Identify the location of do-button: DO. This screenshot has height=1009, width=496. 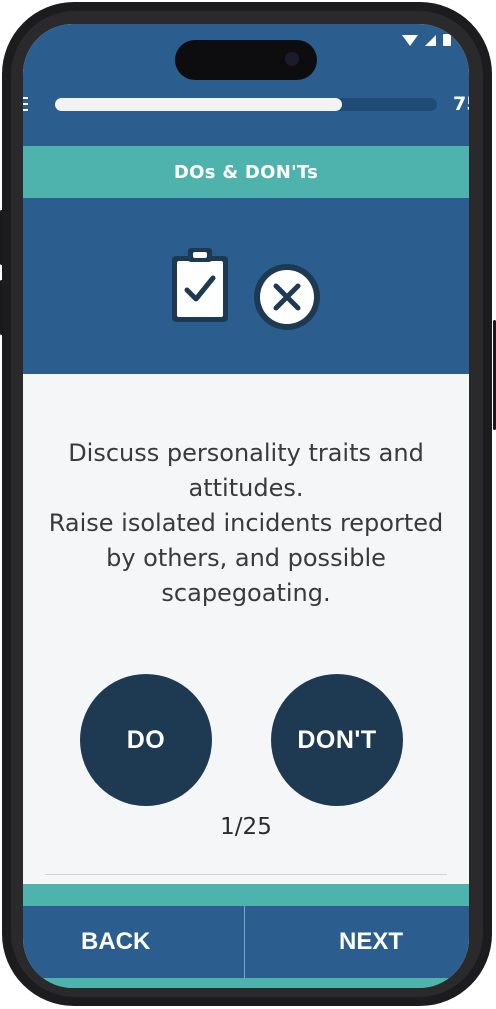
(146, 740).